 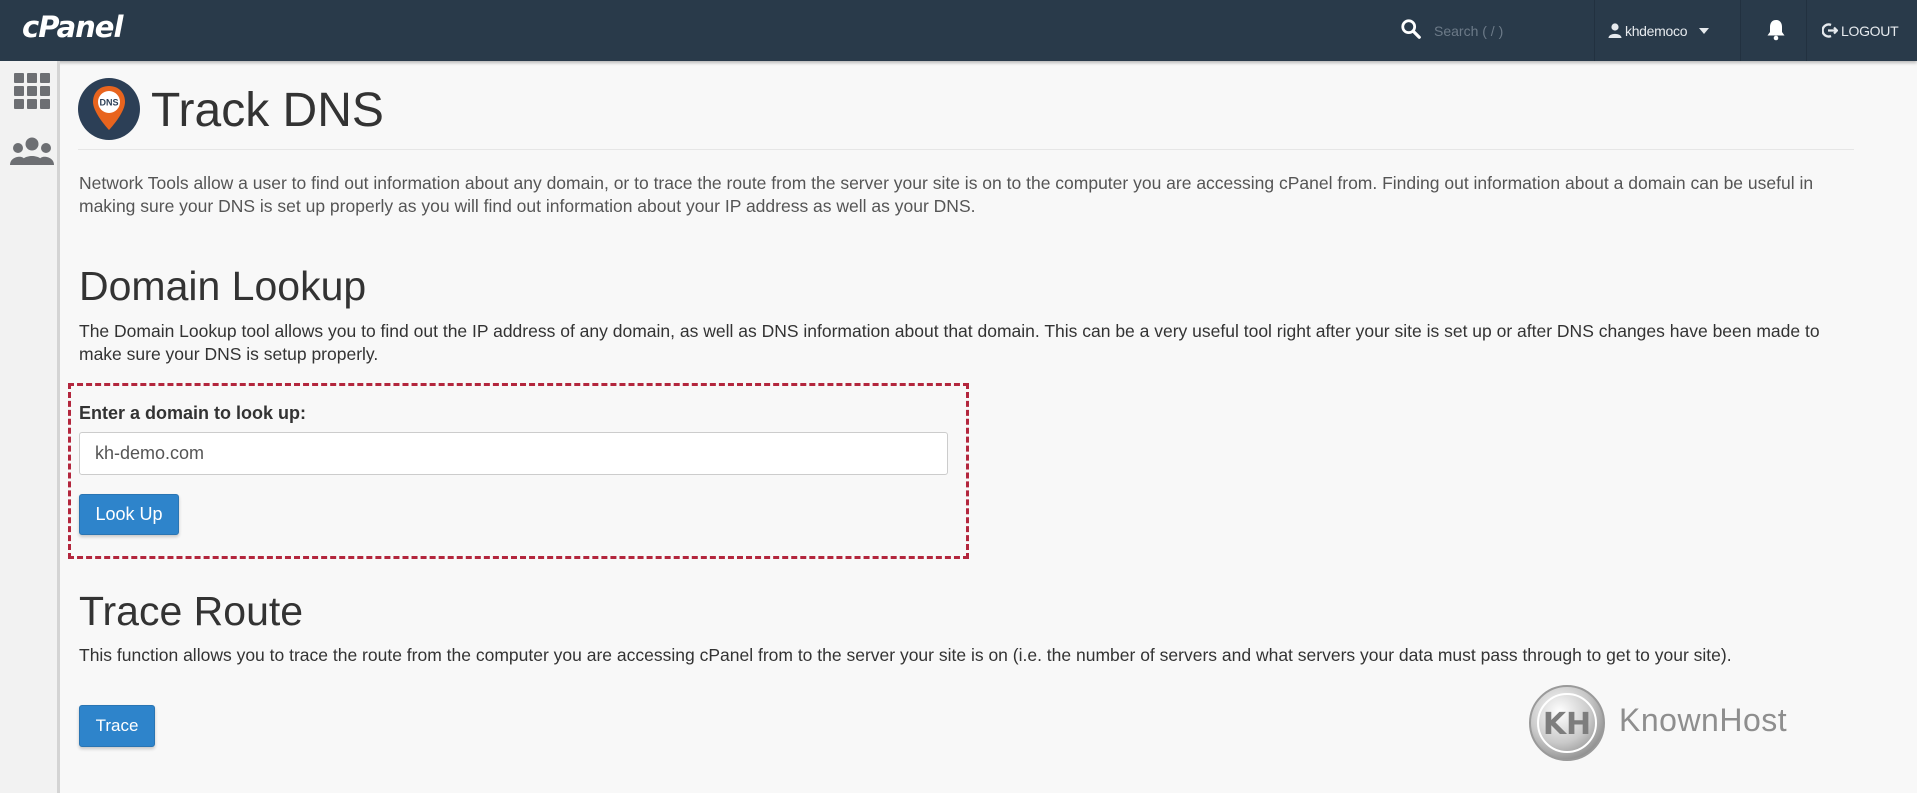 I want to click on knownhost-logo-text: KH, so click(x=1567, y=724).